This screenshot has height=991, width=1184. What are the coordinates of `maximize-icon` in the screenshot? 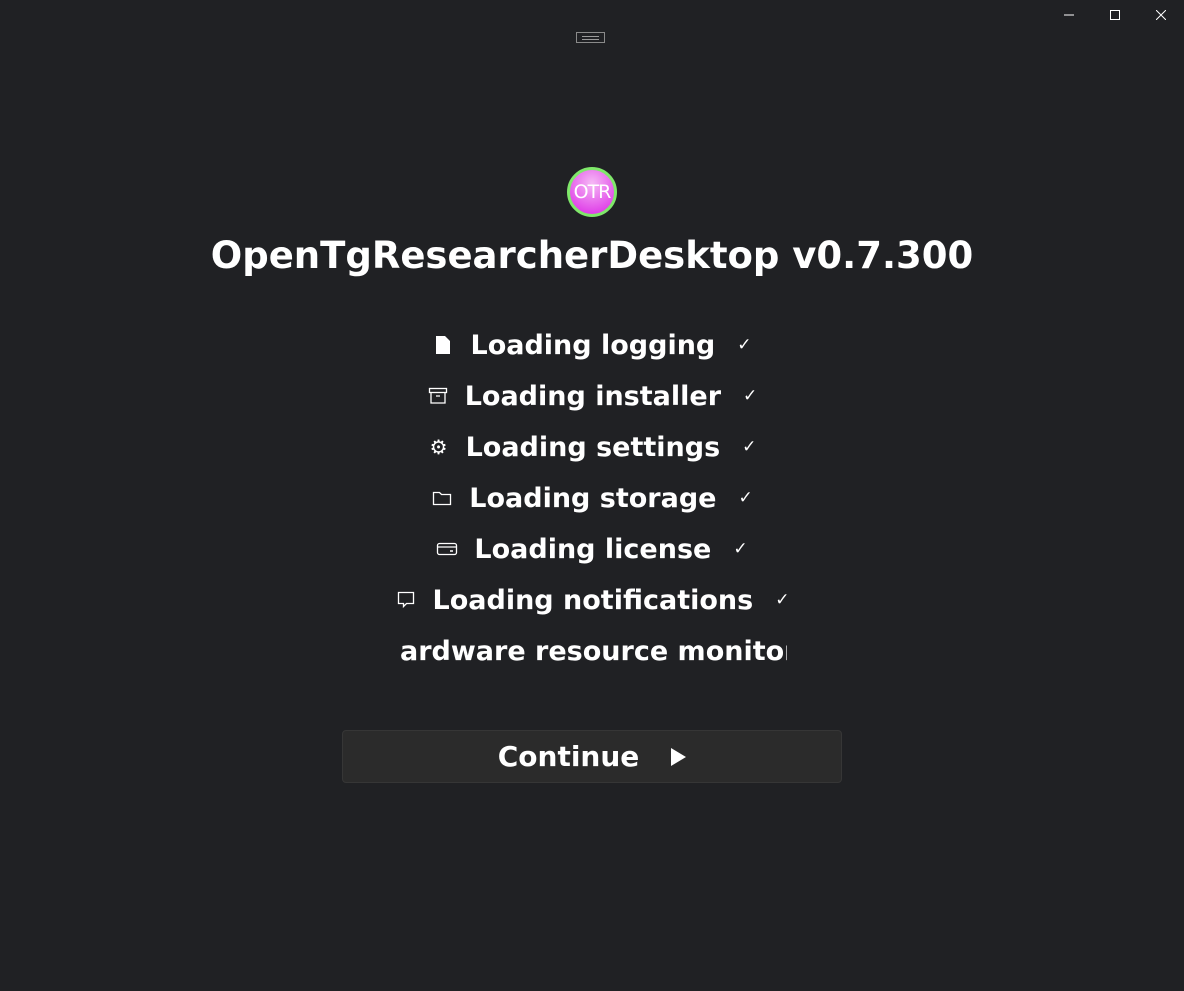 It's located at (1115, 15).